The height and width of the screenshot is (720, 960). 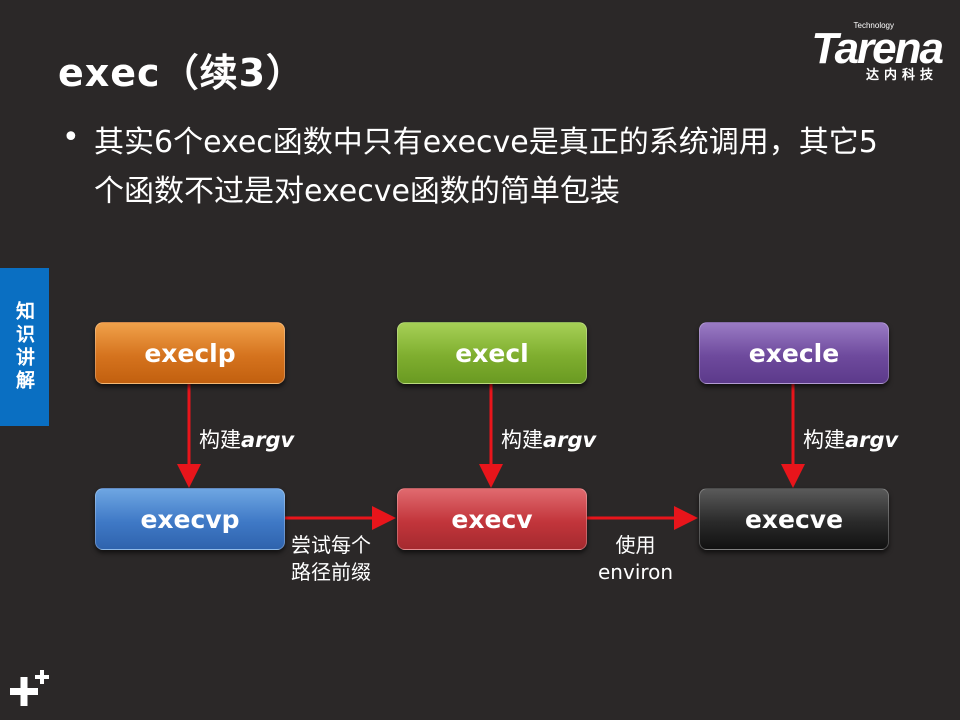 I want to click on edge-label-use-environ: 使用 environ, so click(x=635, y=559).